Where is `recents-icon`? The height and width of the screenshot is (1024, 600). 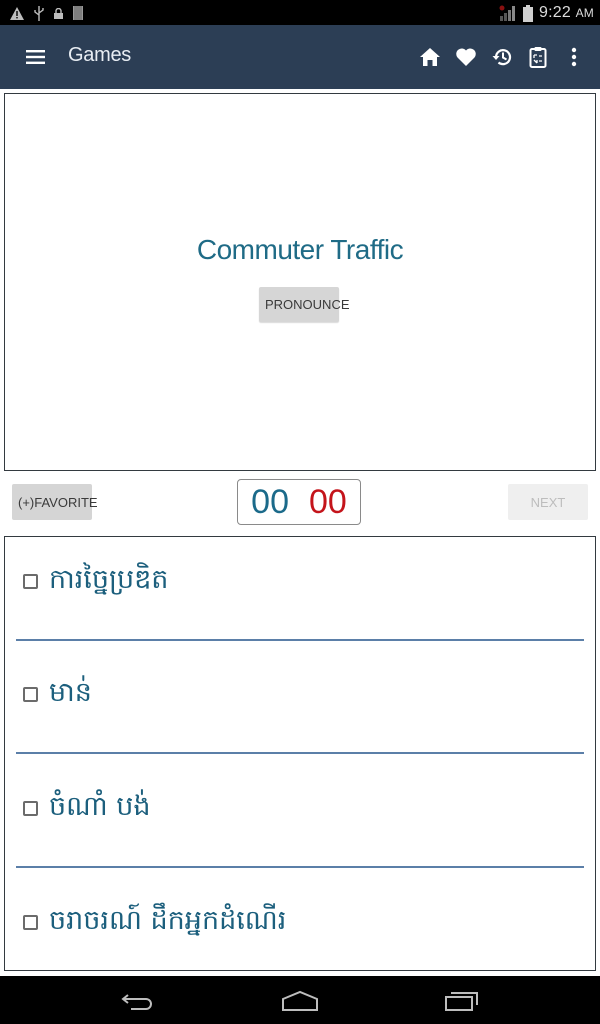 recents-icon is located at coordinates (461, 1001).